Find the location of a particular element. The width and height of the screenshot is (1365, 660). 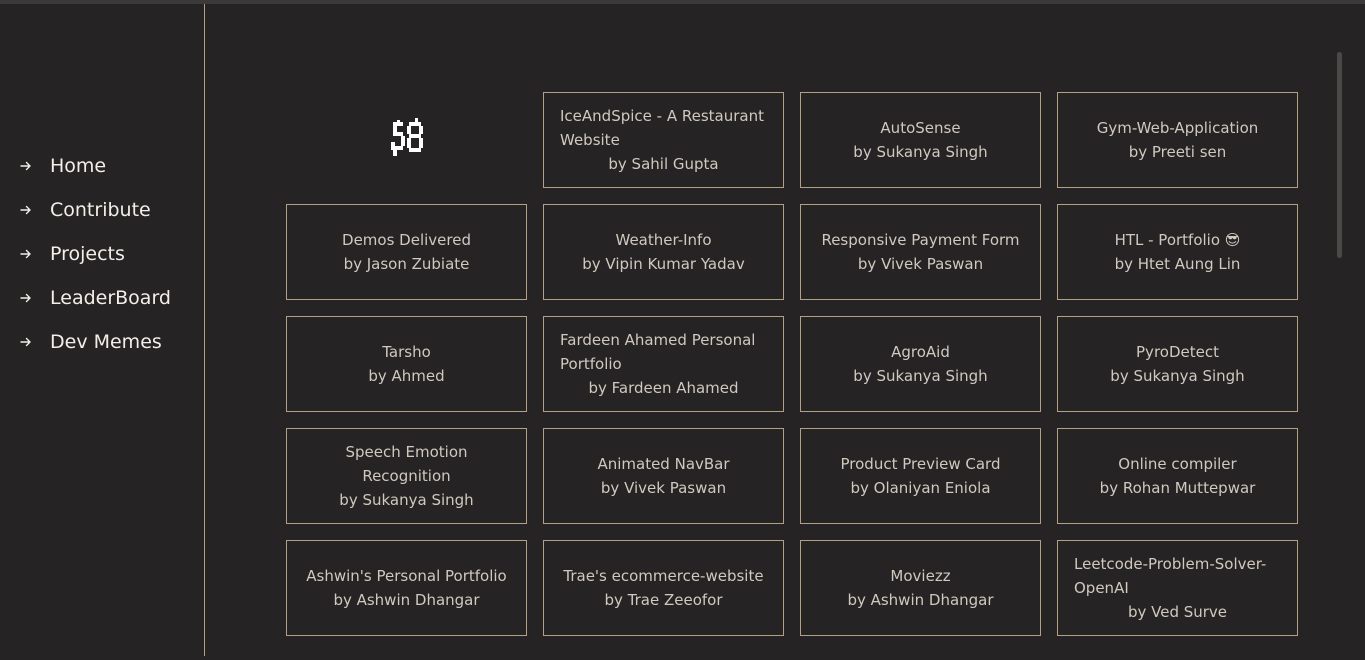

project-author: by Vipin Kumar Yadav is located at coordinates (663, 264).